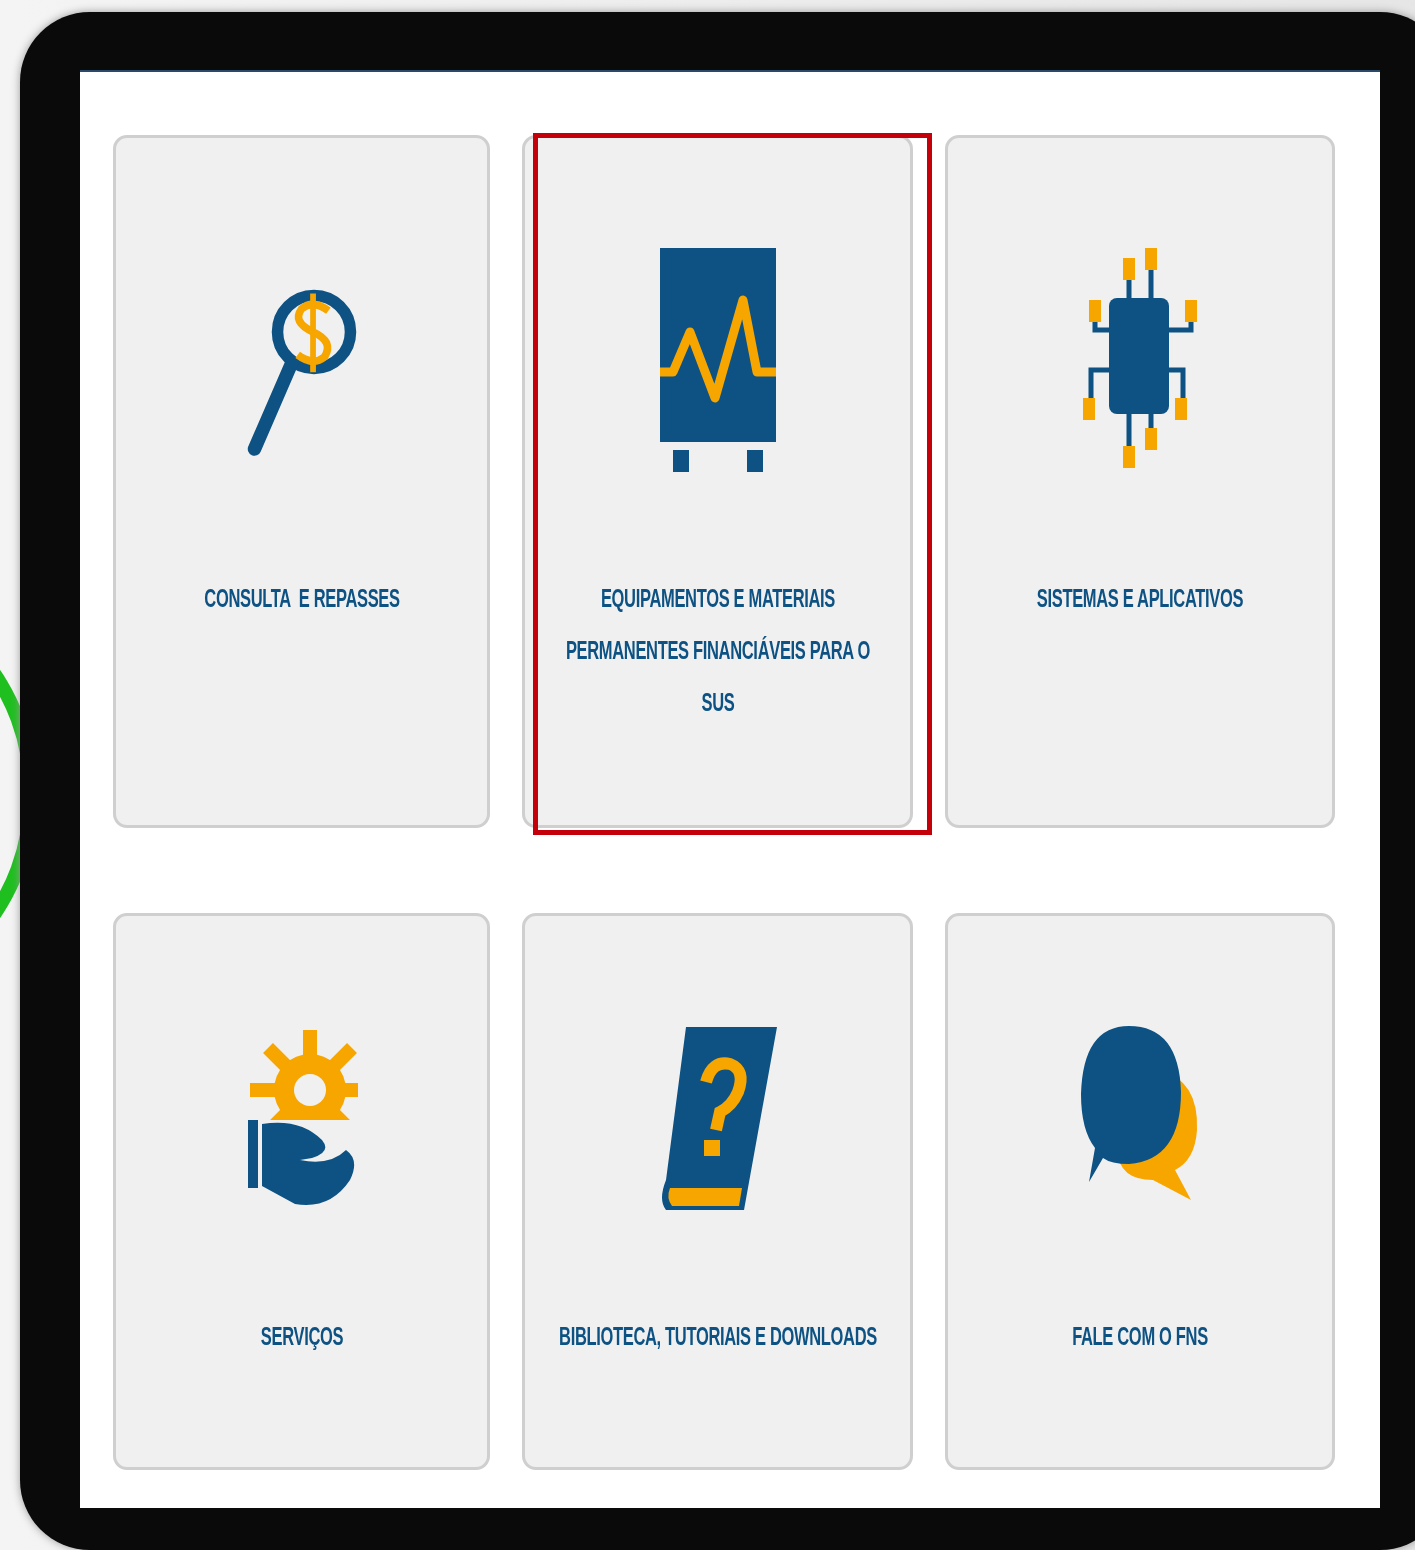 The width and height of the screenshot is (1415, 1550). I want to click on card-label: EQUIPAMENTOS E MATERIAIS PERMANENTES FINANCIÁVEIS PARA O SUS, so click(717, 650).